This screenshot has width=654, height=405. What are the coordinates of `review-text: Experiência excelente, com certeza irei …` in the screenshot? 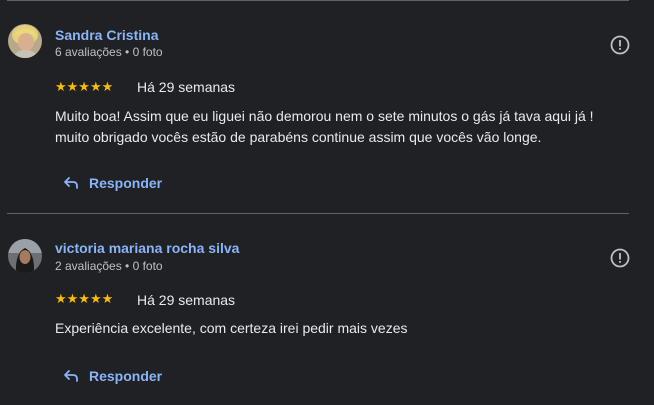 It's located at (231, 328).